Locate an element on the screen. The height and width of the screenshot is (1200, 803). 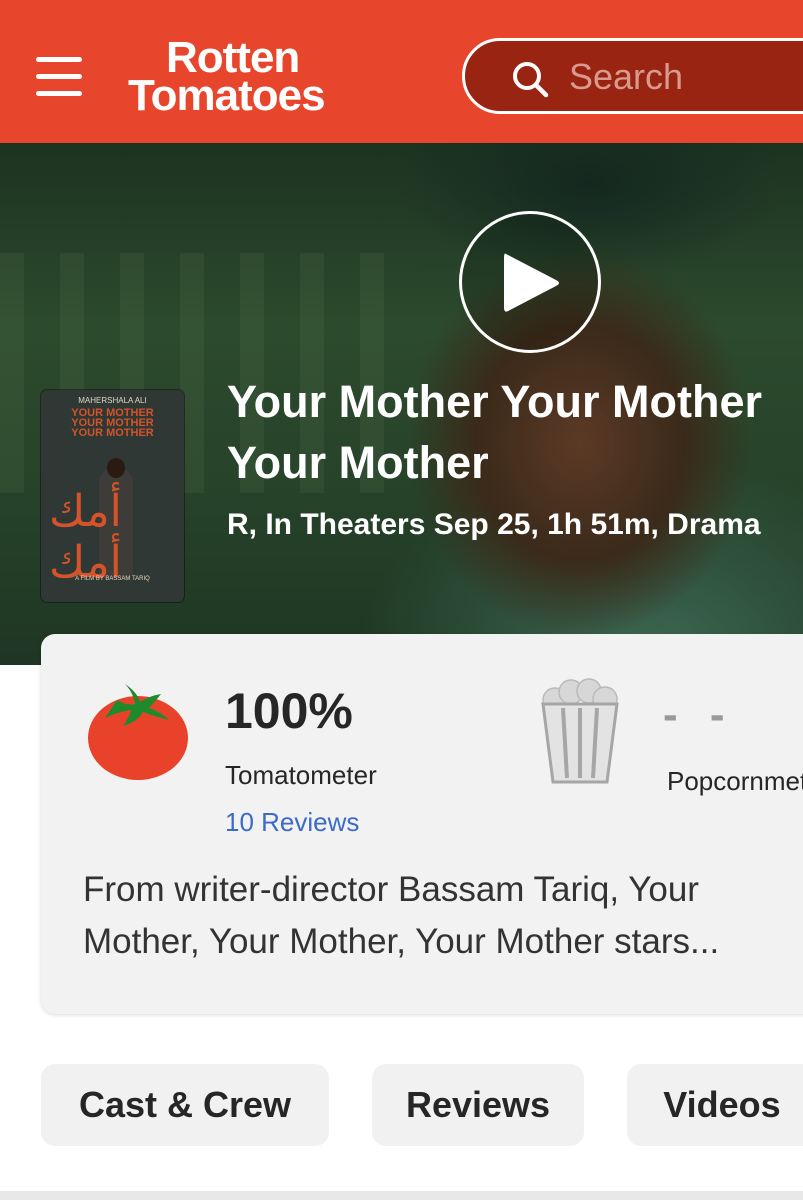
tab-cast-and-crew: Cast & Crew is located at coordinates (185, 1105).